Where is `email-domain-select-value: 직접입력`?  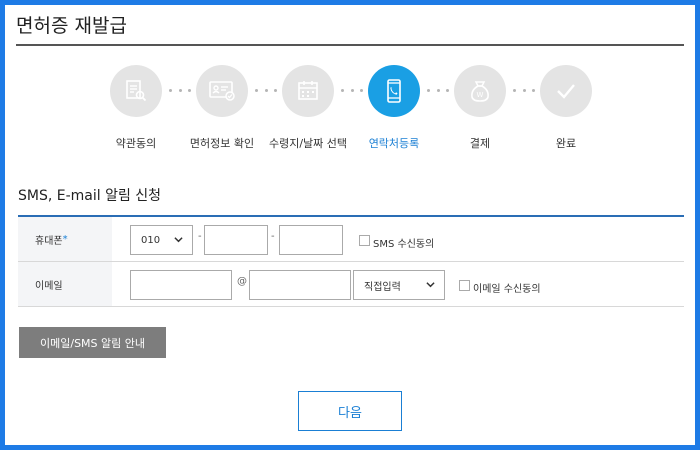
email-domain-select-value: 직접입력 is located at coordinates (382, 287).